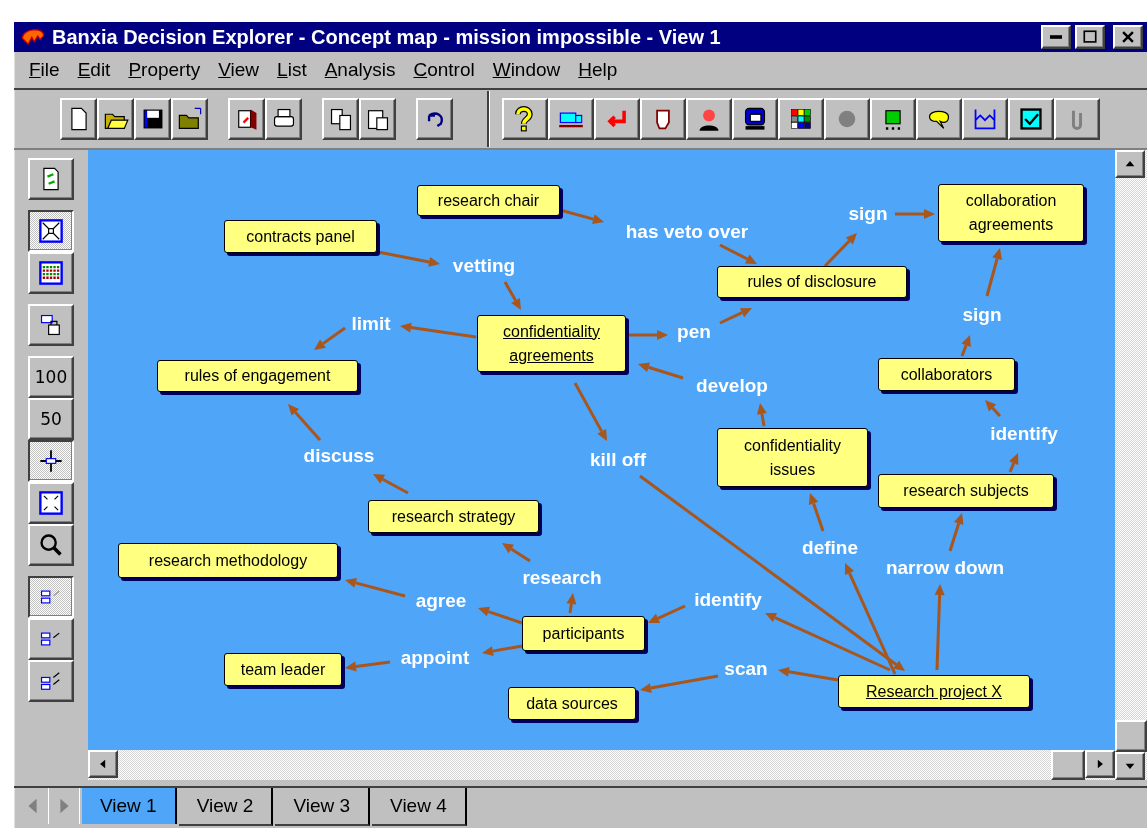  I want to click on search-icon, so click(51, 545).